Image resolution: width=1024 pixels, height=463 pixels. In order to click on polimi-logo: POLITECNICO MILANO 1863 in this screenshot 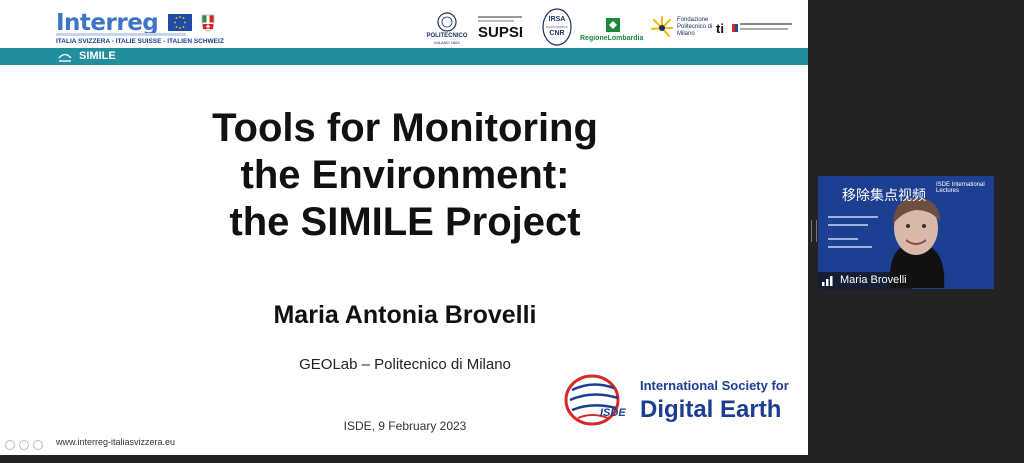, I will do `click(447, 29)`.